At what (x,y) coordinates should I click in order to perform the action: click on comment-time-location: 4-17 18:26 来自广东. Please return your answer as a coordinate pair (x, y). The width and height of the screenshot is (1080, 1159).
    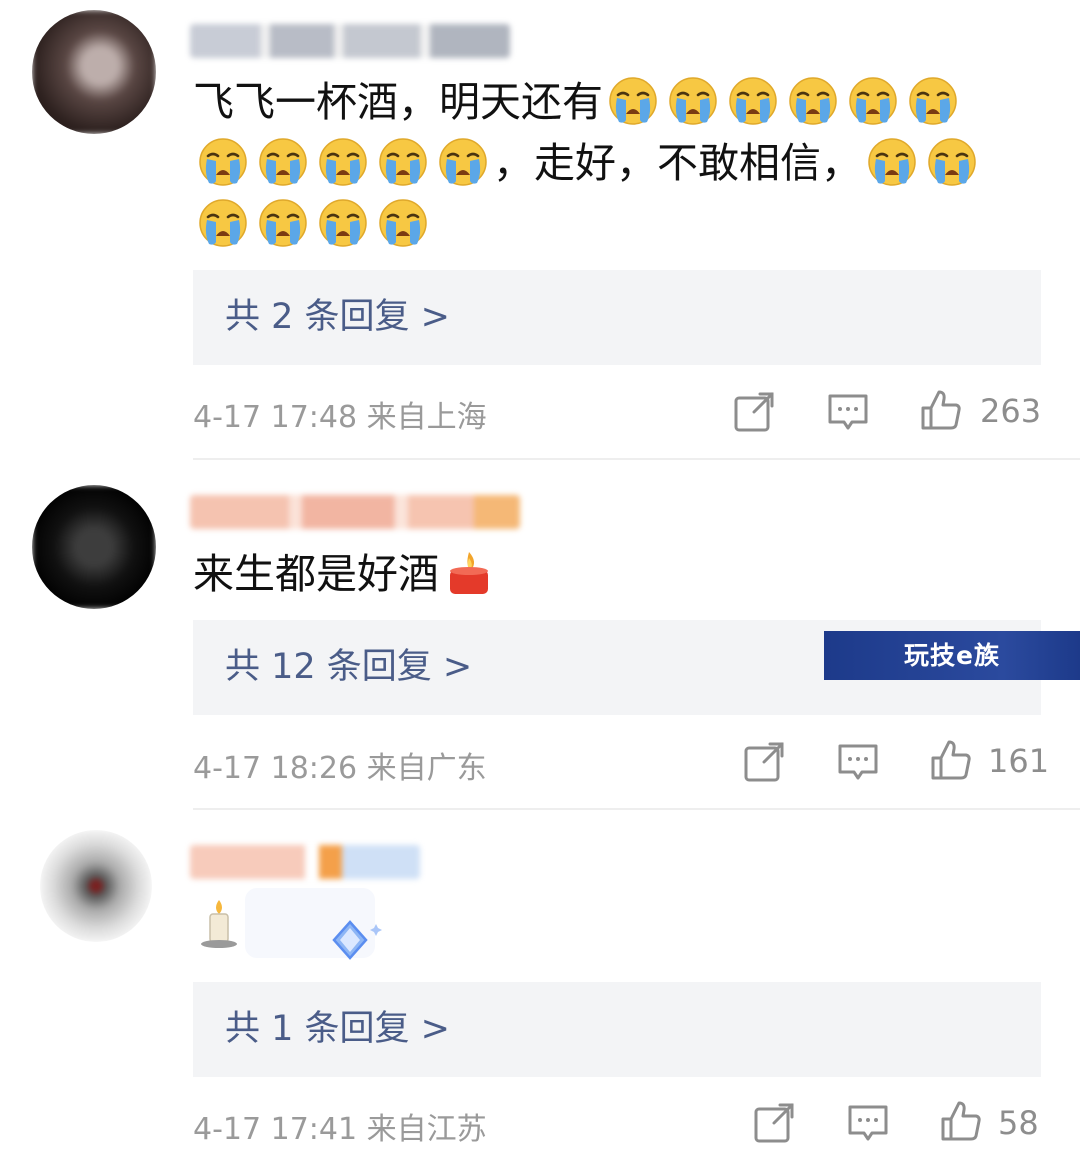
    Looking at the image, I should click on (340, 768).